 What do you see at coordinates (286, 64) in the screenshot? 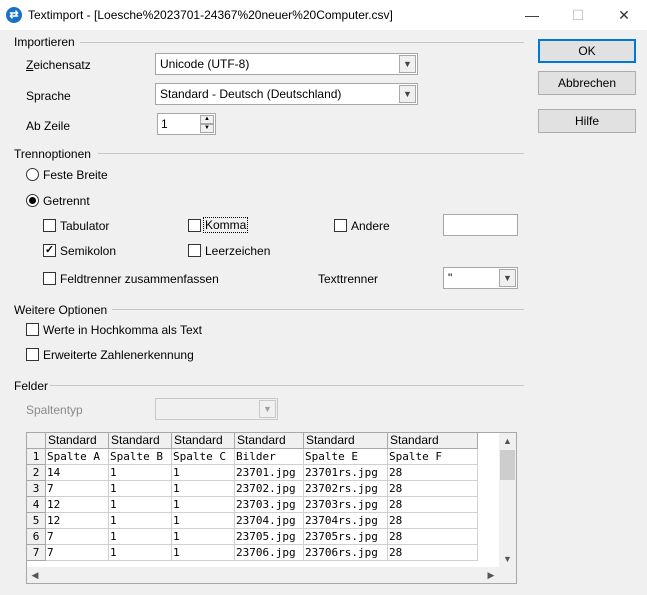
I see `charset-select: Unicode (UTF-8) ▼` at bounding box center [286, 64].